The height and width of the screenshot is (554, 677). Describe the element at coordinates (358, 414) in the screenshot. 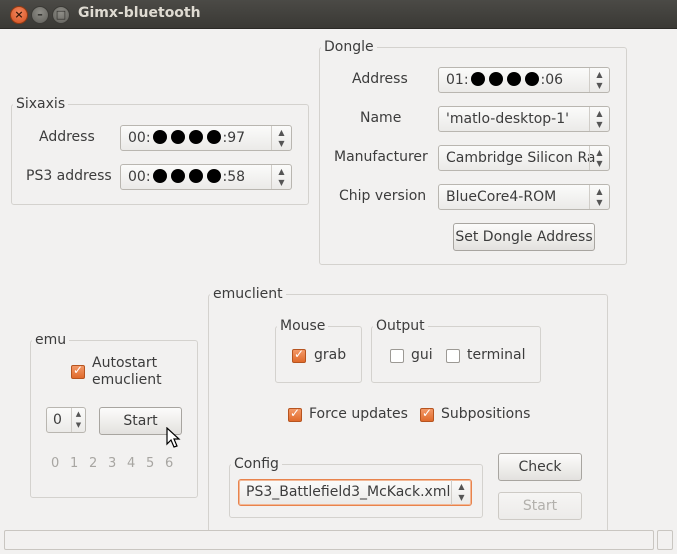

I see `force-updates-label: Force updates` at that location.